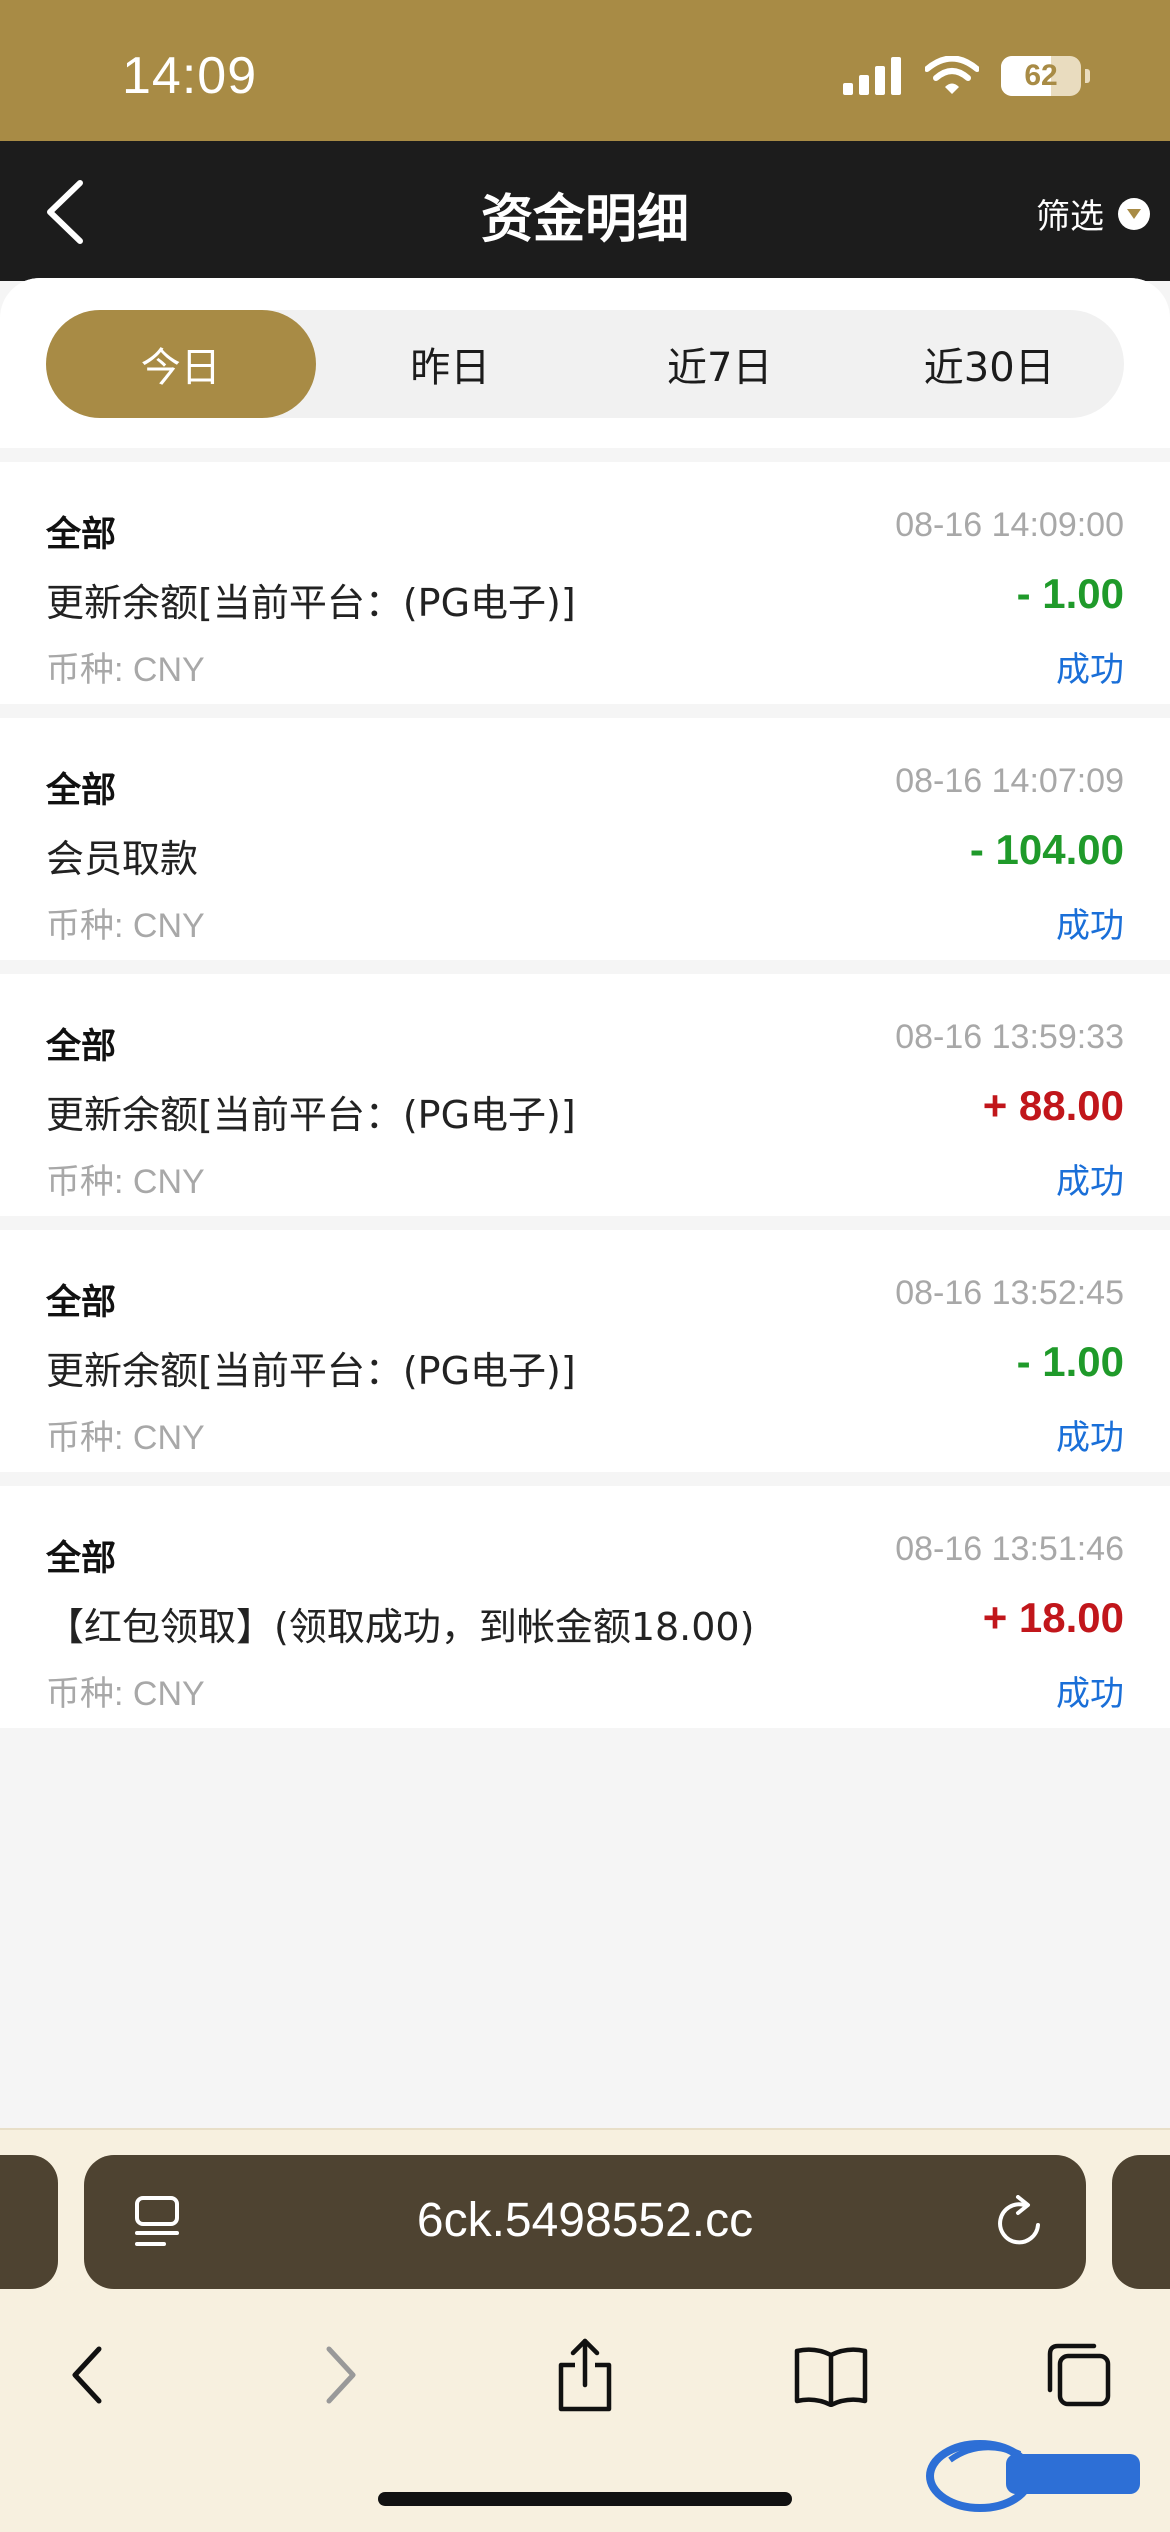 Image resolution: width=1170 pixels, height=2532 pixels. Describe the element at coordinates (1053, 1105) in the screenshot. I see `transaction-amount: + 88.00` at that location.